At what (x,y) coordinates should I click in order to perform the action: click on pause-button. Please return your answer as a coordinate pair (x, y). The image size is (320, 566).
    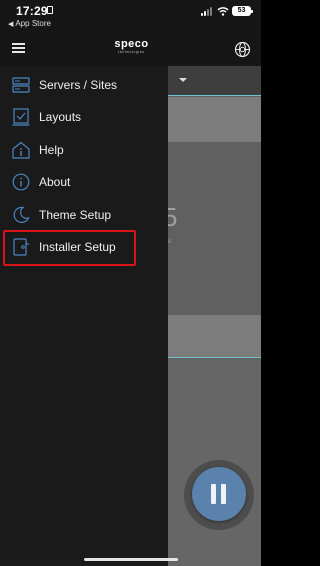
    Looking at the image, I should click on (219, 494).